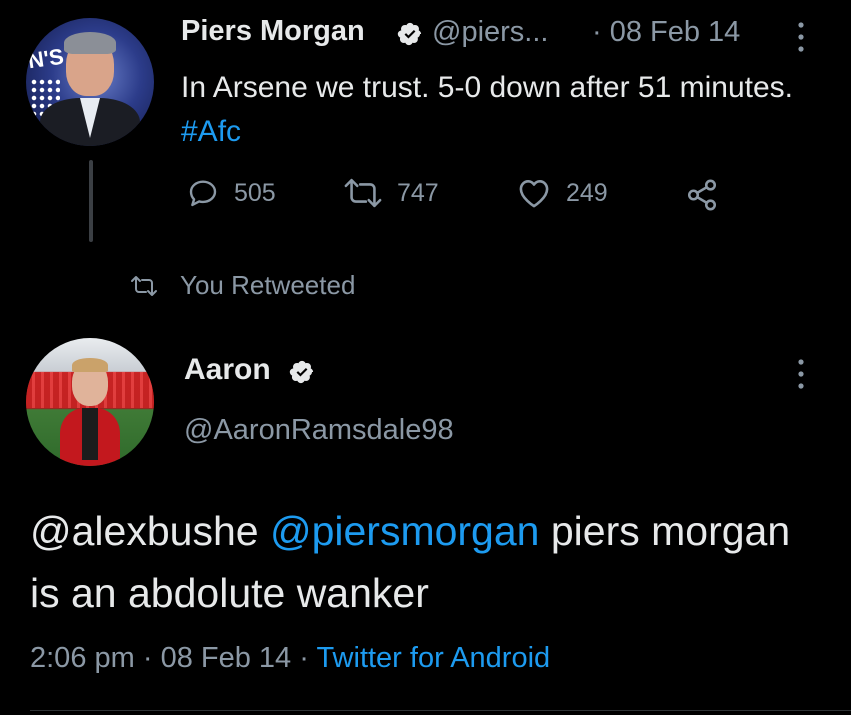  What do you see at coordinates (203, 193) in the screenshot?
I see `reply-icon` at bounding box center [203, 193].